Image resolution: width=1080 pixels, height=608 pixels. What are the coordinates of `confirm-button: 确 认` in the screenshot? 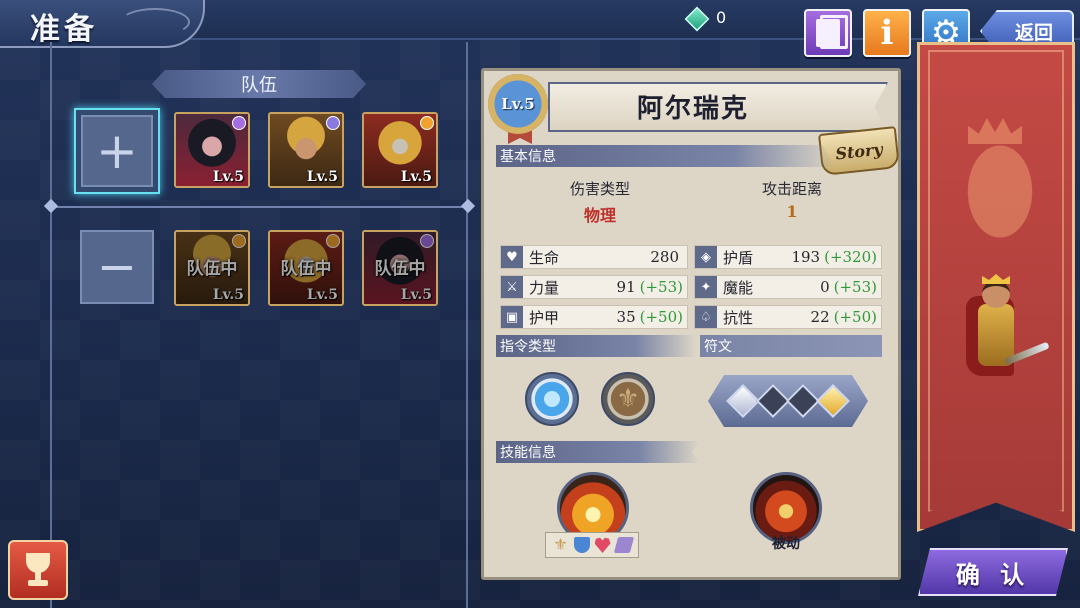 It's located at (993, 572).